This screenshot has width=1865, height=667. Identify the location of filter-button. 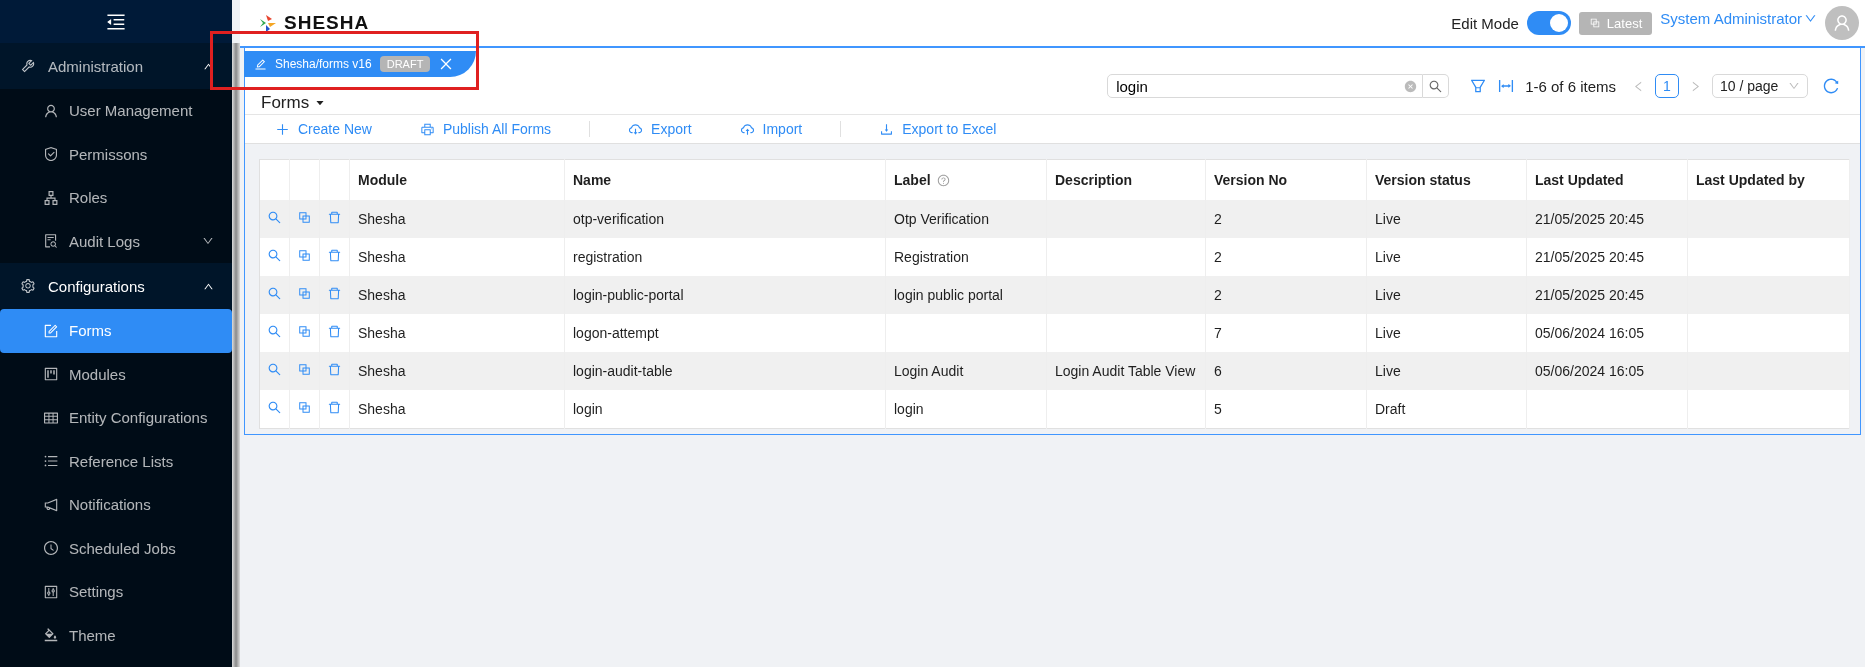
(1478, 86).